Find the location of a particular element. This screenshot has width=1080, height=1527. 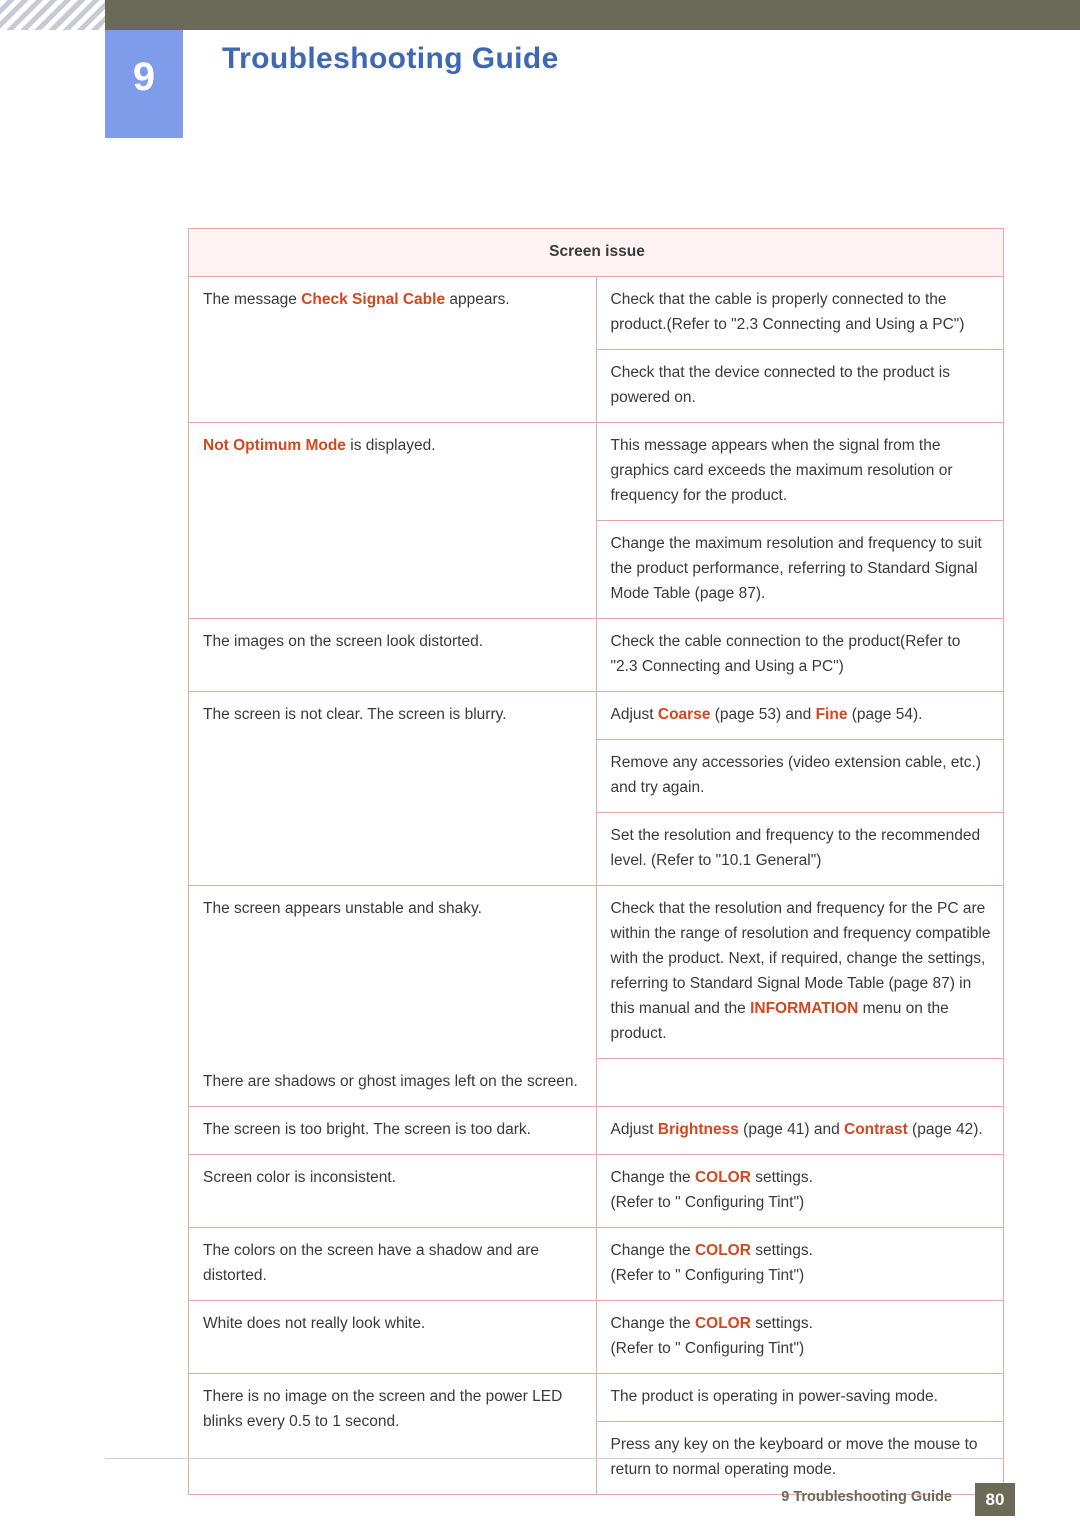

page-title: Troubleshooting Guide is located at coordinates (390, 58).